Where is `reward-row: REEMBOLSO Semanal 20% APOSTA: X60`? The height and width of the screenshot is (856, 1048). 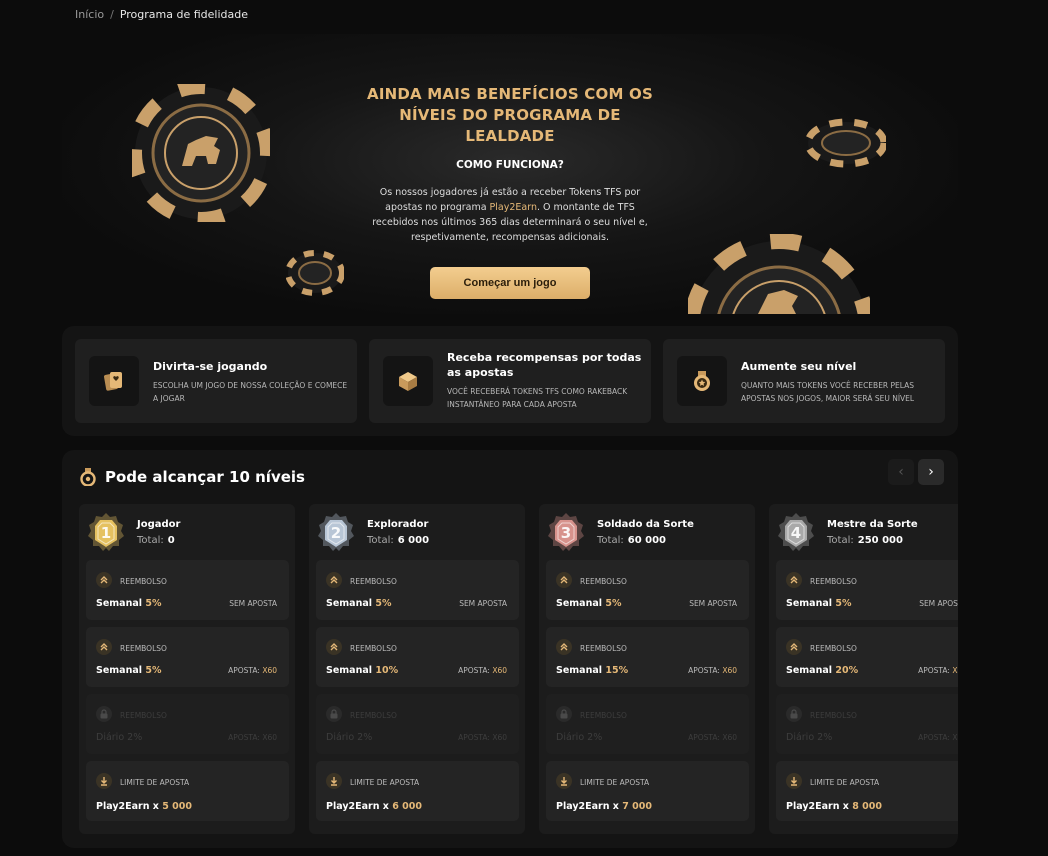 reward-row: REEMBOLSO Semanal 20% APOSTA: X60 is located at coordinates (867, 657).